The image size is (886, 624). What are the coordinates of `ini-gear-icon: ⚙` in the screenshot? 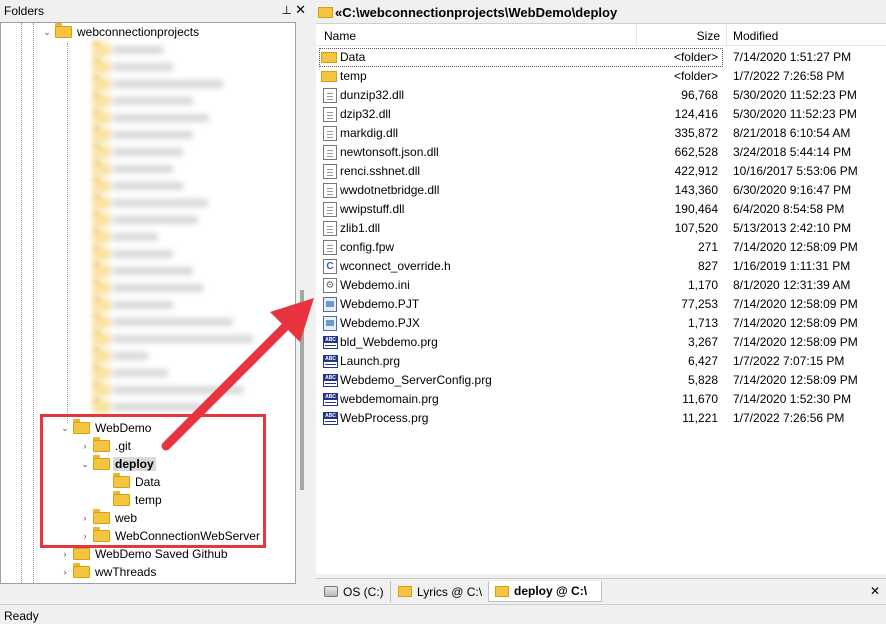 It's located at (330, 285).